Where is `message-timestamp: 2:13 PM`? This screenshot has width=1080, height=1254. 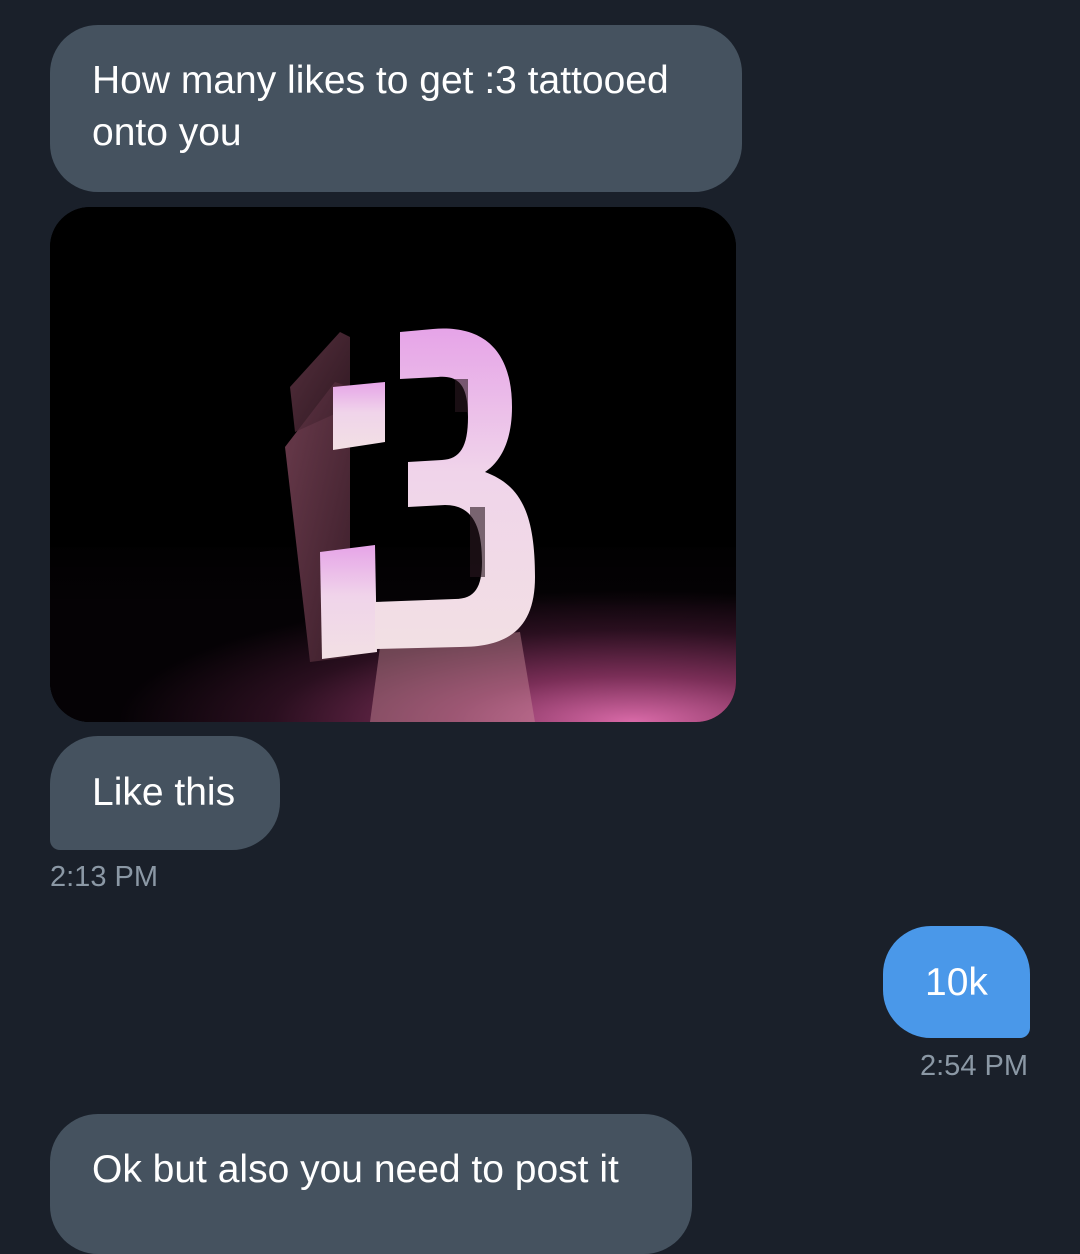 message-timestamp: 2:13 PM is located at coordinates (104, 877).